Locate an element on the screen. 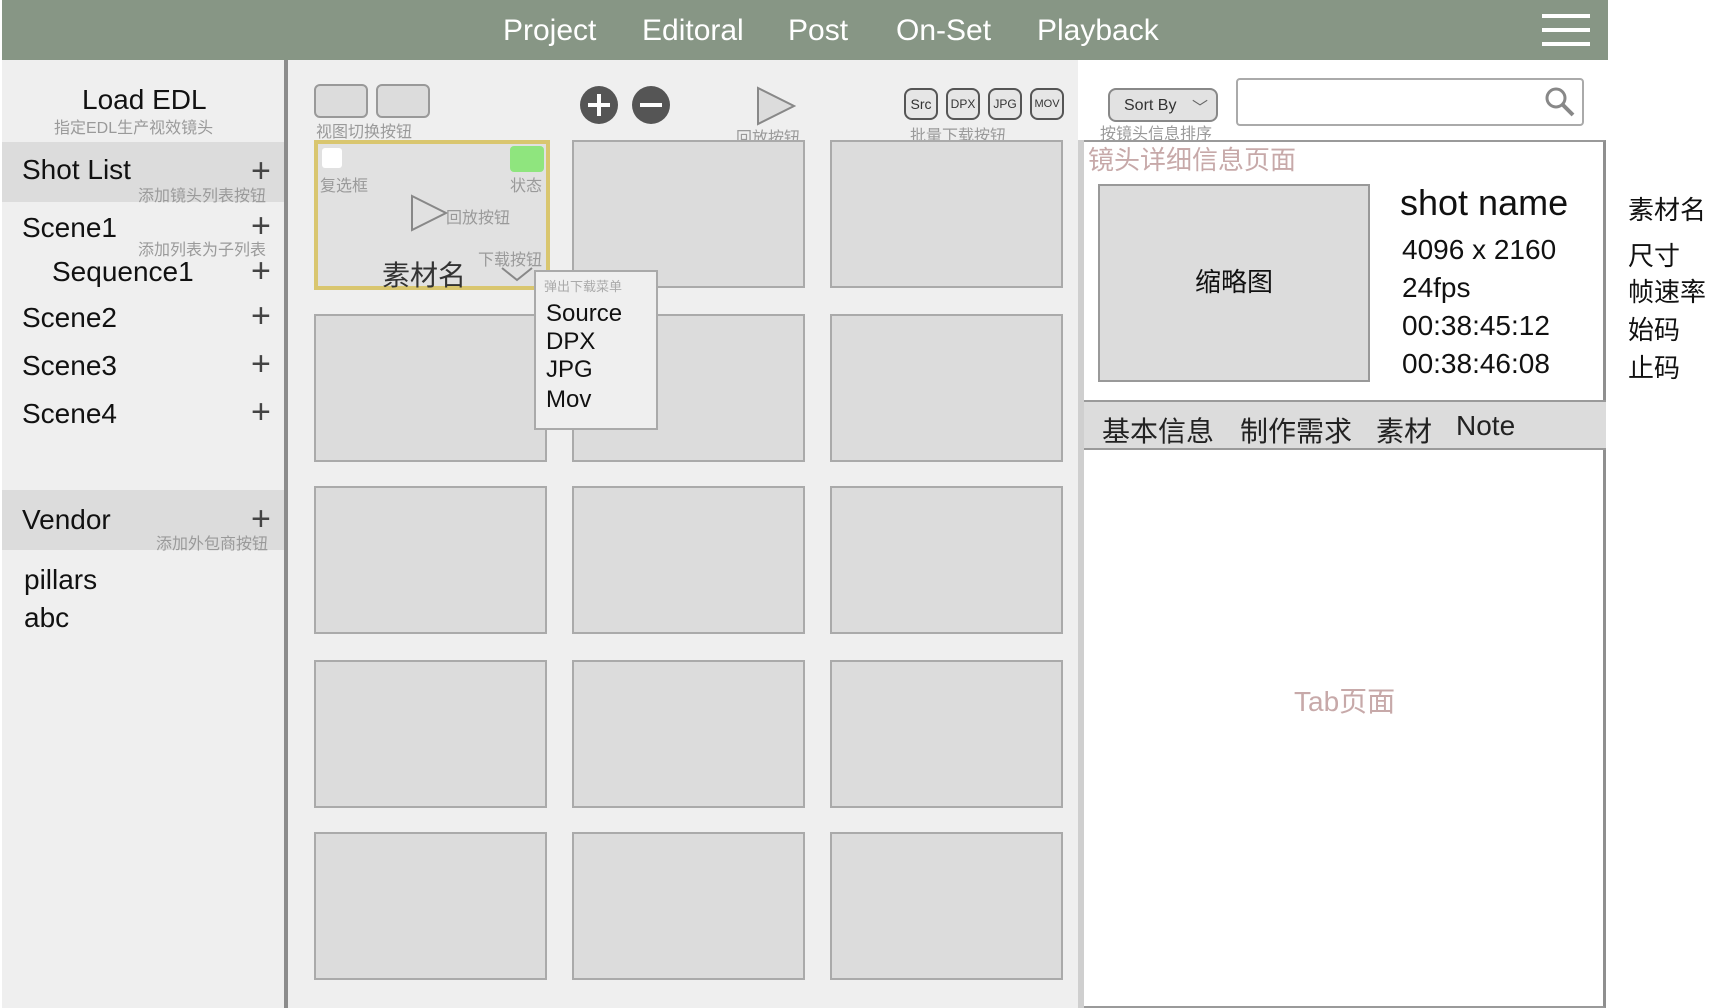 This screenshot has width=1722, height=1008. search-icon is located at coordinates (1560, 102).